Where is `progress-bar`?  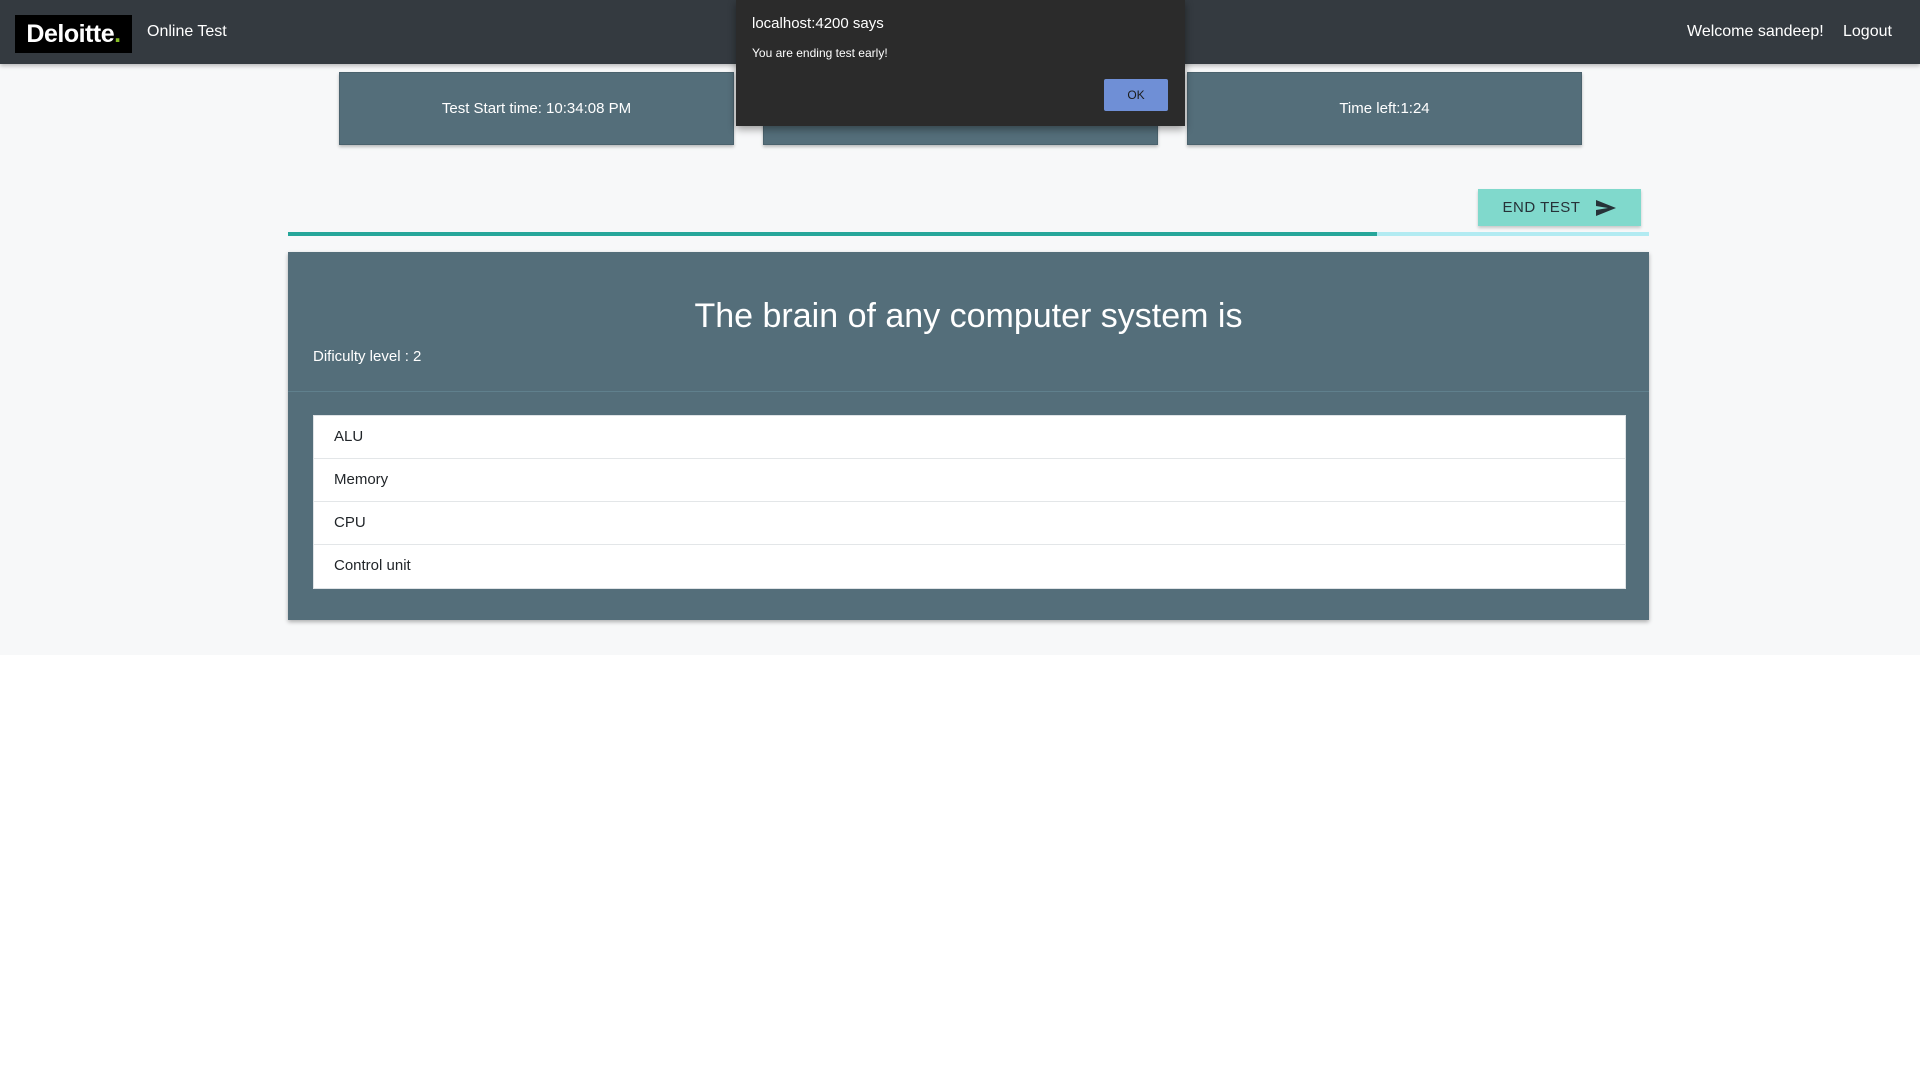 progress-bar is located at coordinates (968, 234).